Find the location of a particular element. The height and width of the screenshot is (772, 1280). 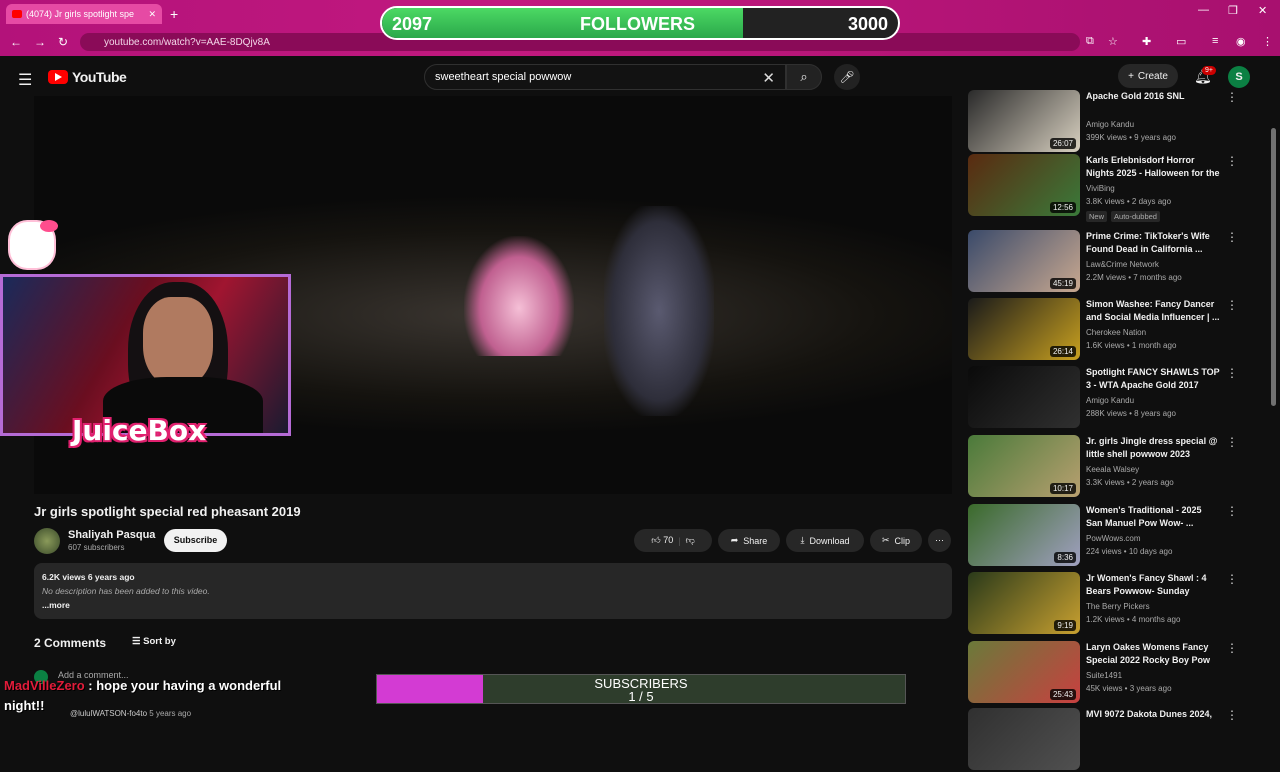

clip-button: ✂ Clip is located at coordinates (896, 540).